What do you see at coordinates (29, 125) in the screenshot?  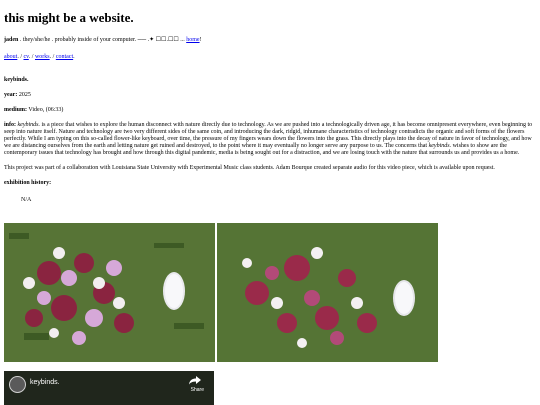 I see `info-work-title: keybinds.` at bounding box center [29, 125].